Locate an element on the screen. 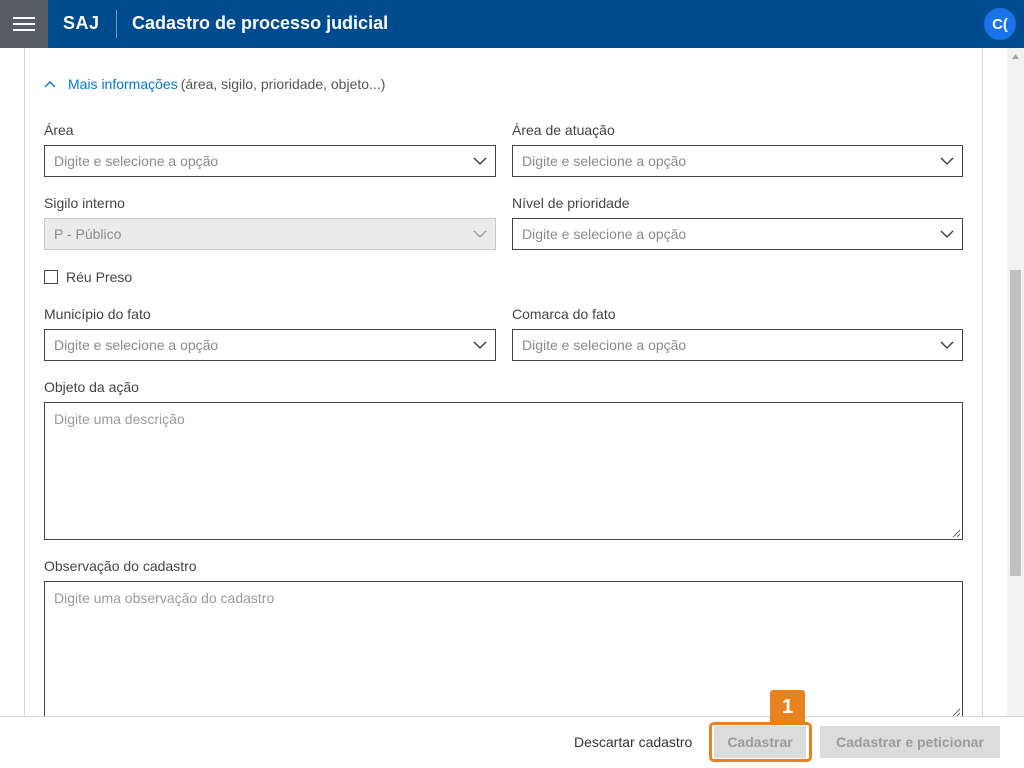 The height and width of the screenshot is (768, 1024). reu-preso-row: Réu Preso is located at coordinates (88, 277).